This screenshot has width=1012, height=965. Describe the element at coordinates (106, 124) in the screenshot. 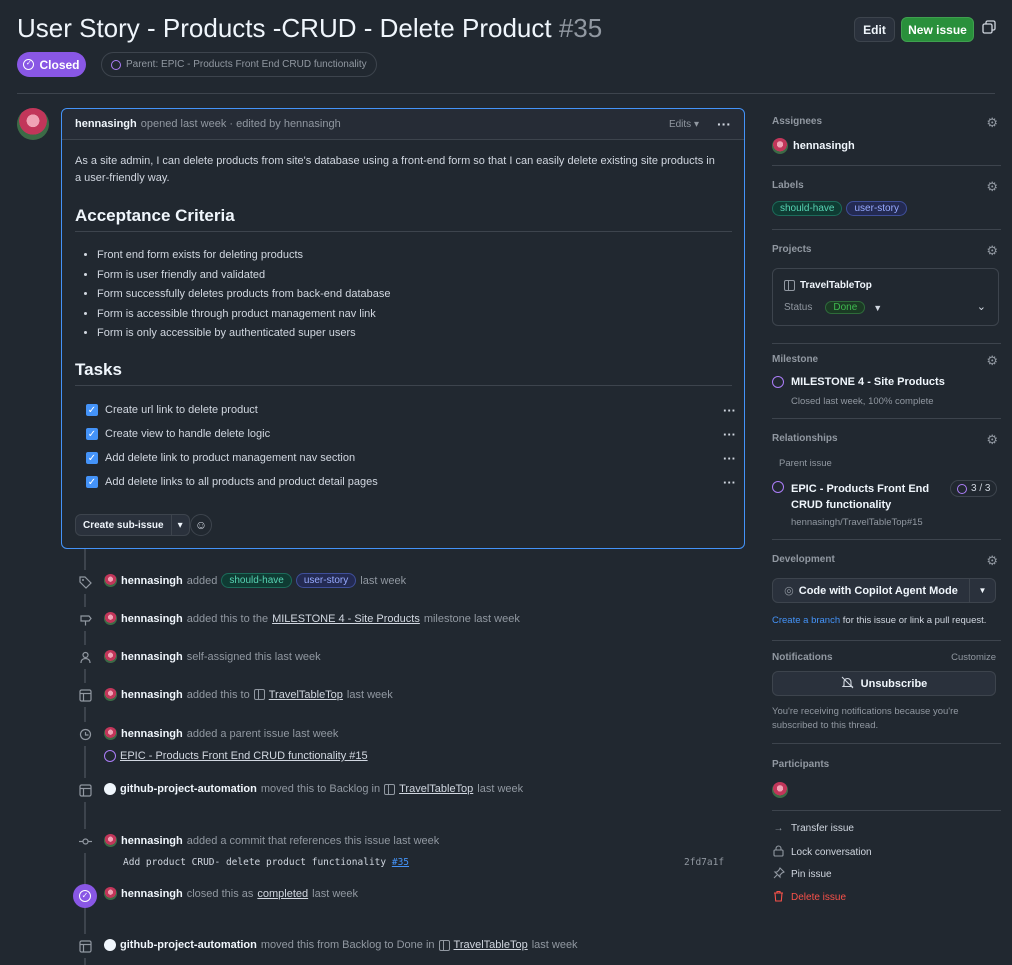

I see `comment-author: hennasingh` at that location.